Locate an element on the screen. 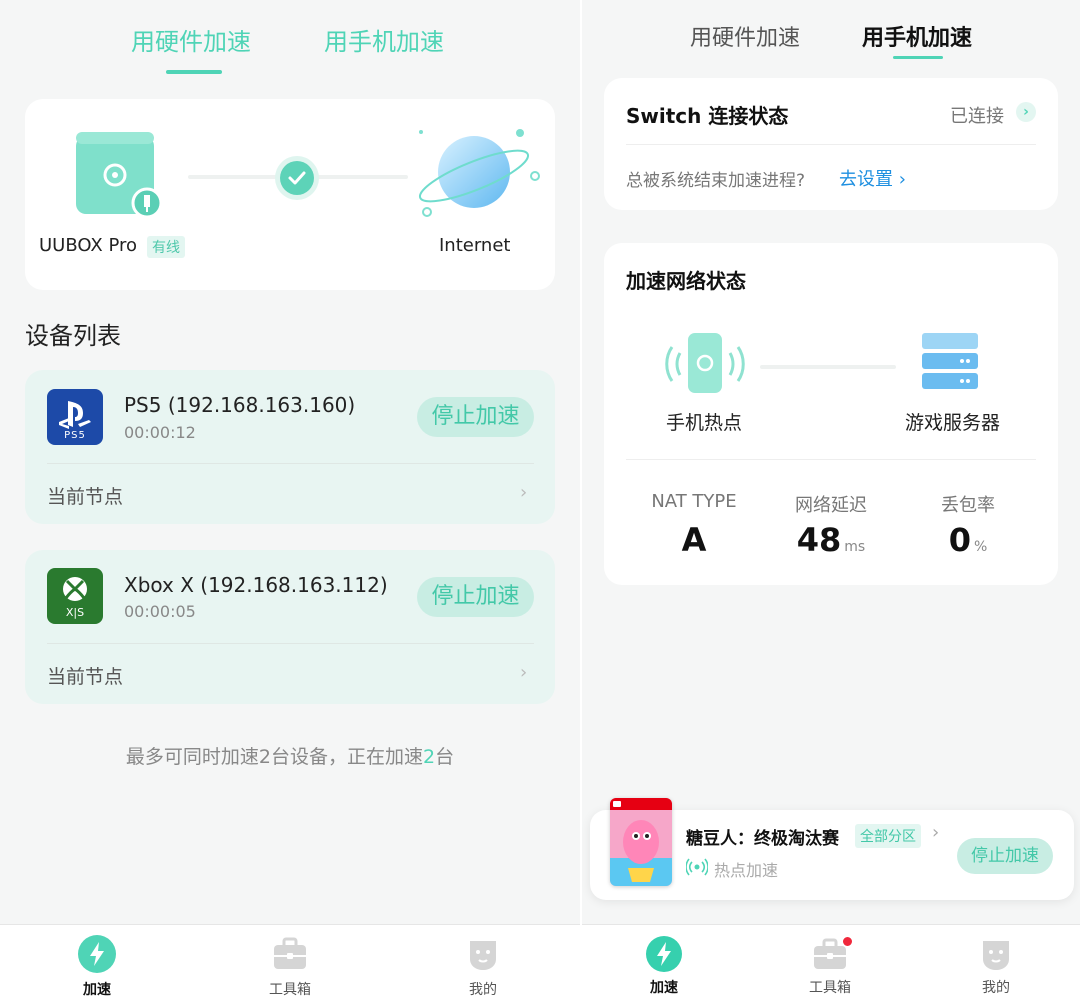  phone-hotspot-icon is located at coordinates (705, 364).